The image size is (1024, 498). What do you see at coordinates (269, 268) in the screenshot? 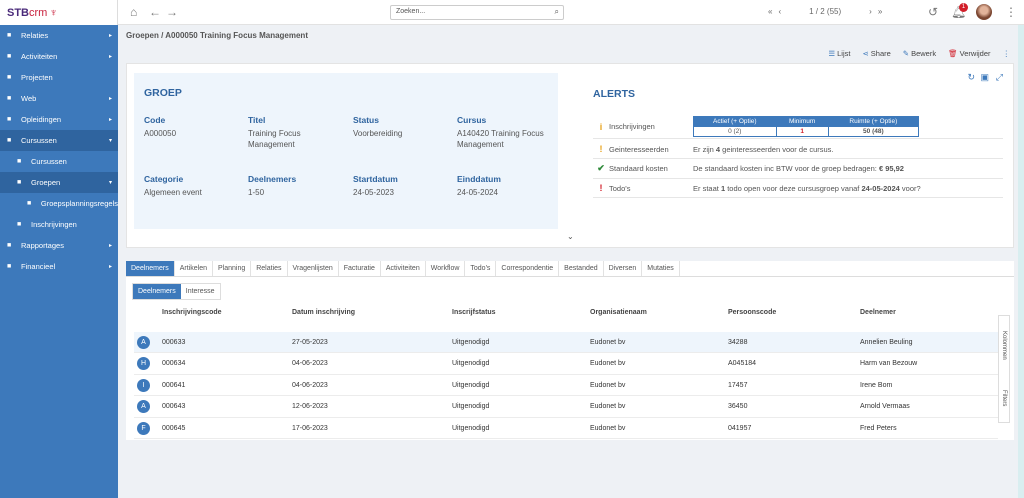
I see `tab-relaties: Relaties` at bounding box center [269, 268].